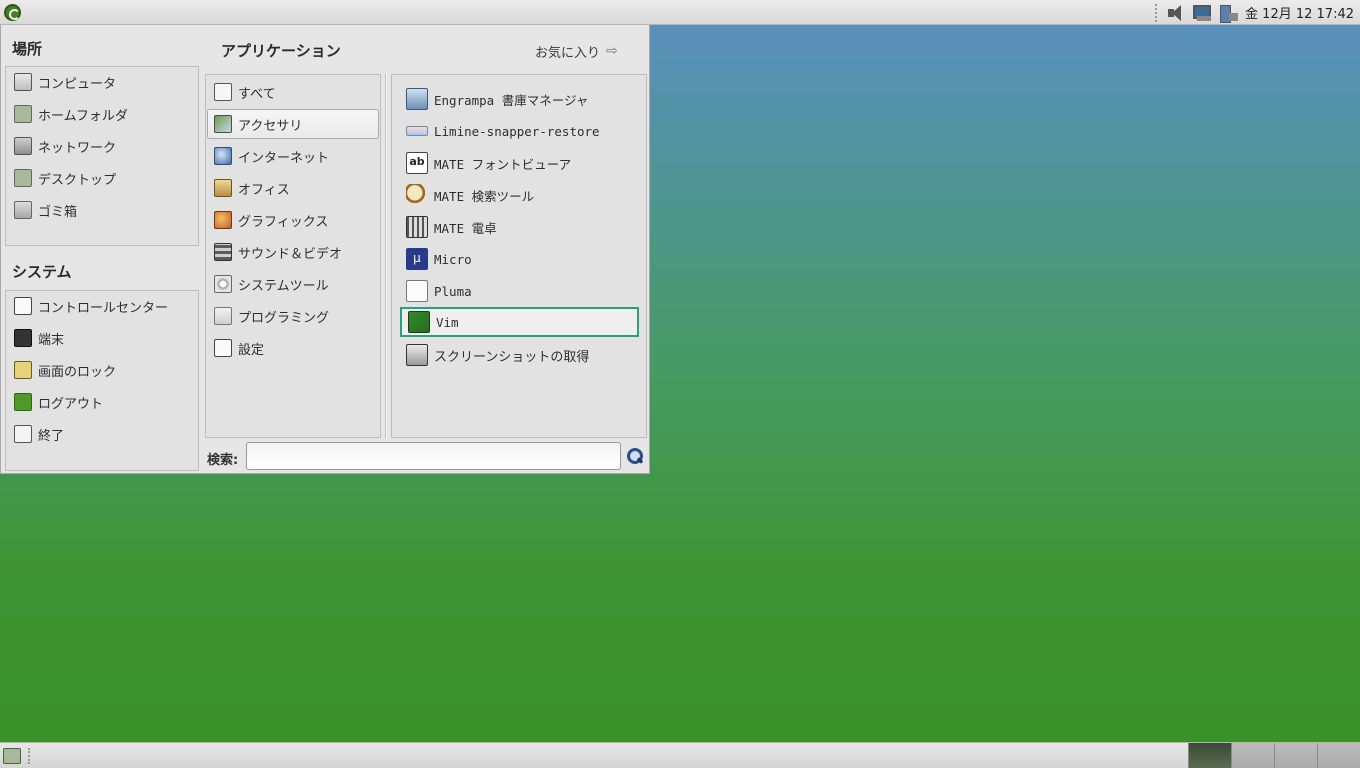  Describe the element at coordinates (465, 228) in the screenshot. I see `app-label: MATE 電卓` at that location.